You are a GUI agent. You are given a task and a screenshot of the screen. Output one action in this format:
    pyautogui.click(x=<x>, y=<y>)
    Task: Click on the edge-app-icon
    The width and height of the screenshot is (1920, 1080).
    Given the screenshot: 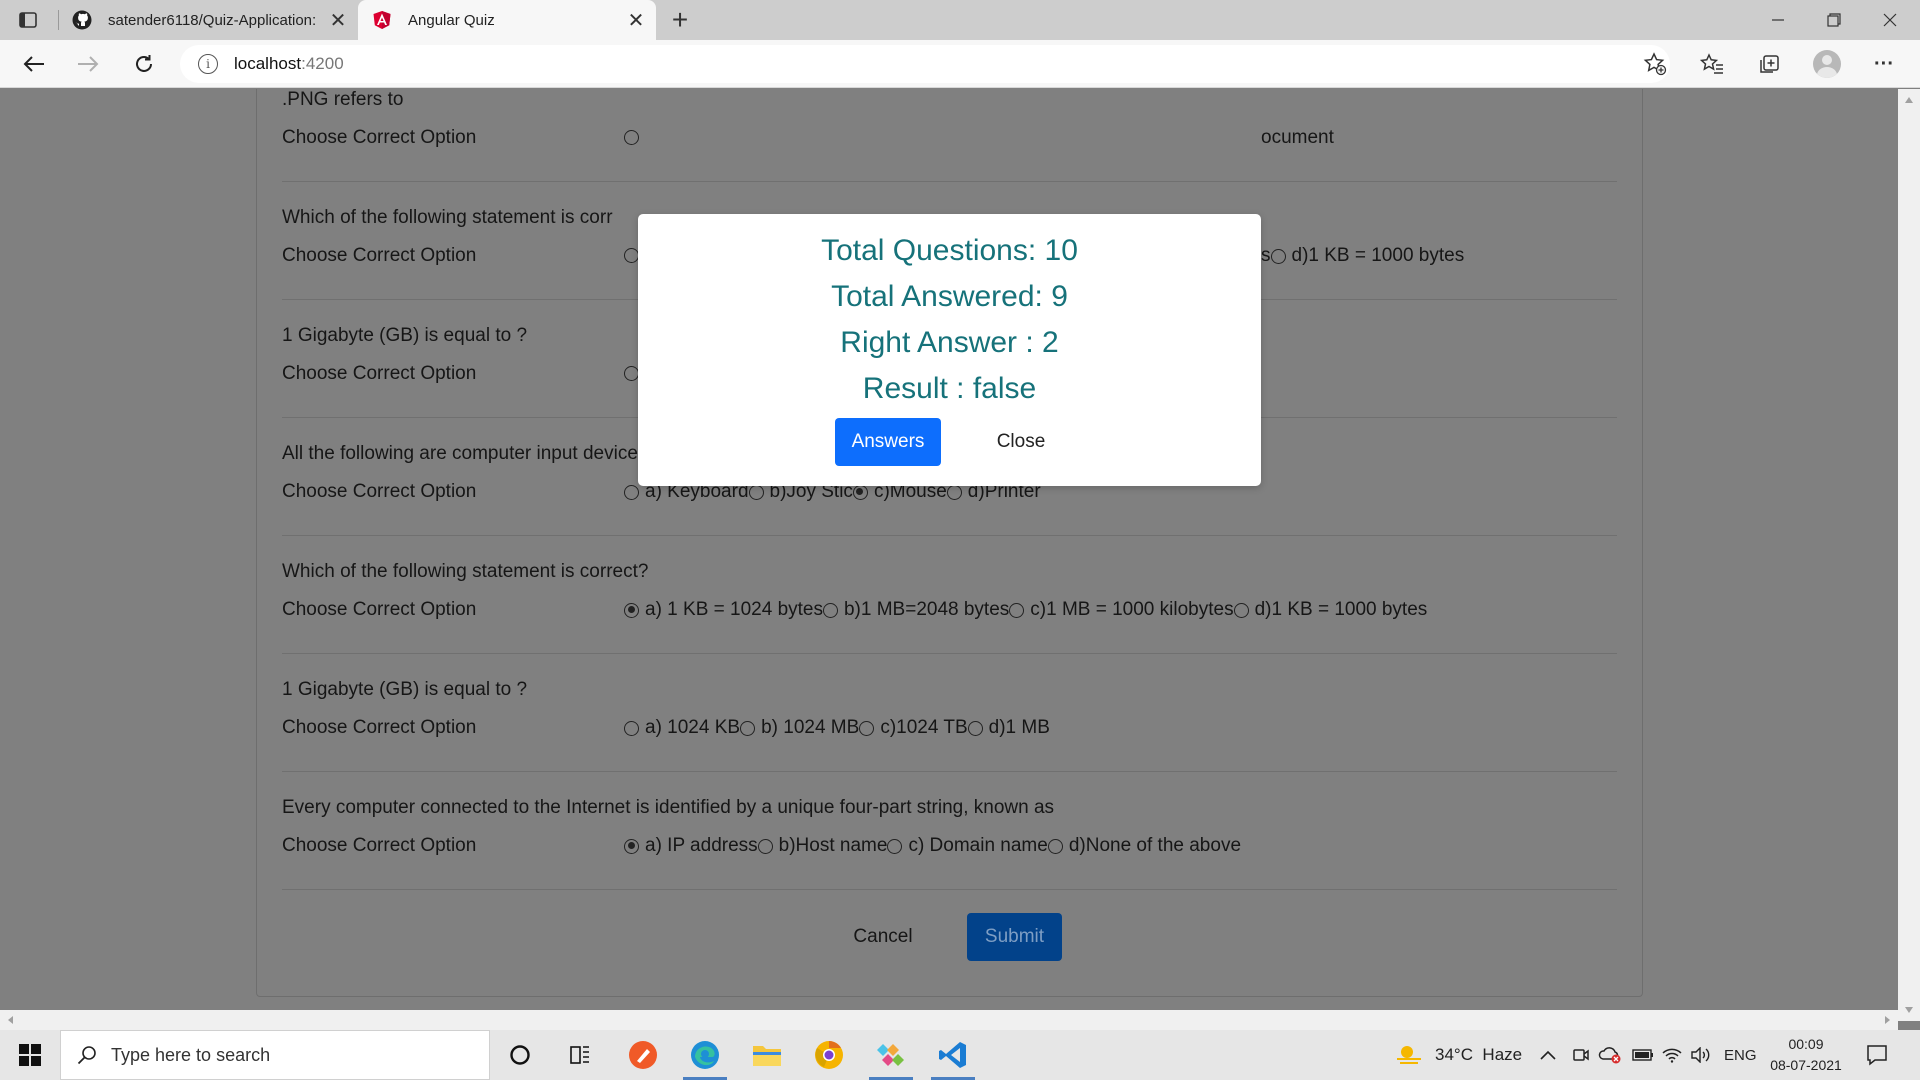 What is the action you would take?
    pyautogui.click(x=705, y=1055)
    